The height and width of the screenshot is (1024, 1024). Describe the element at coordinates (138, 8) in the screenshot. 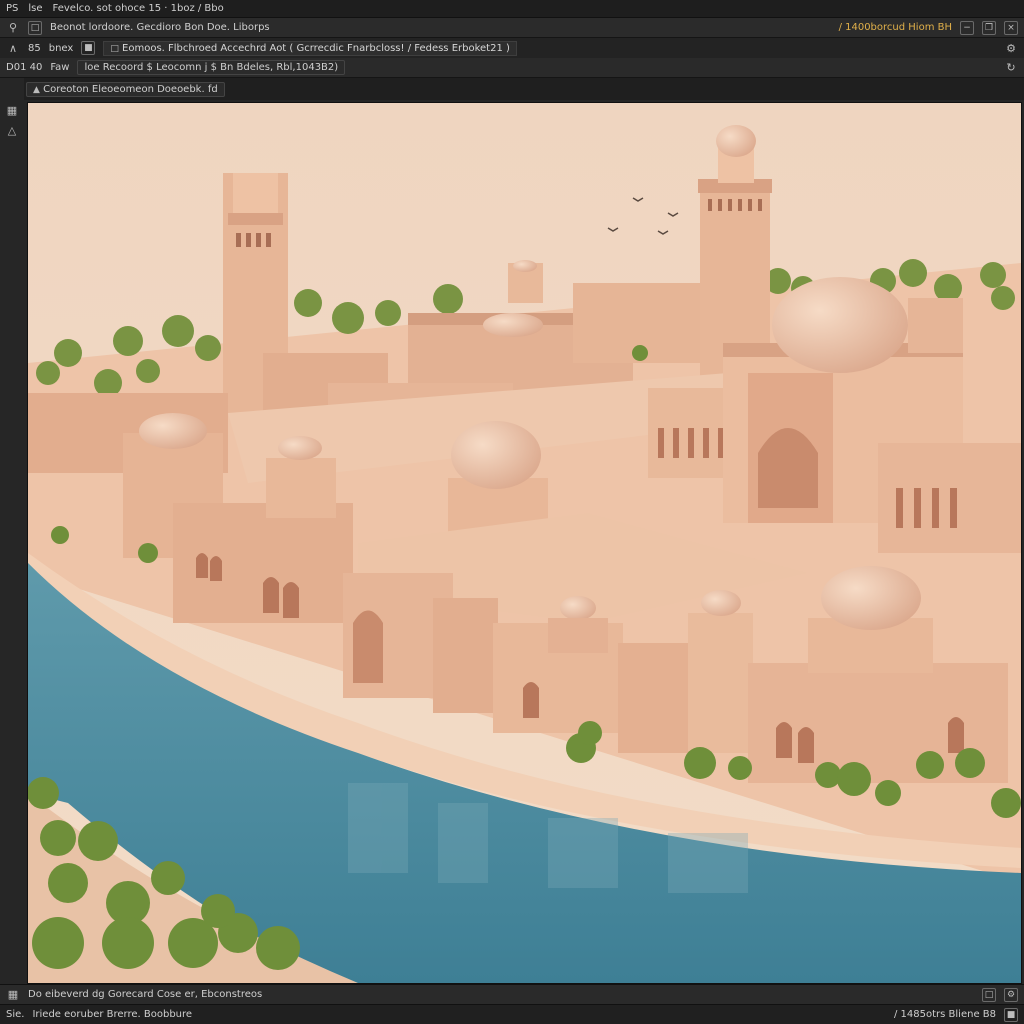

I see `window-title: Fevelco. sot ohoce 15 · 1boz / Bbo` at that location.